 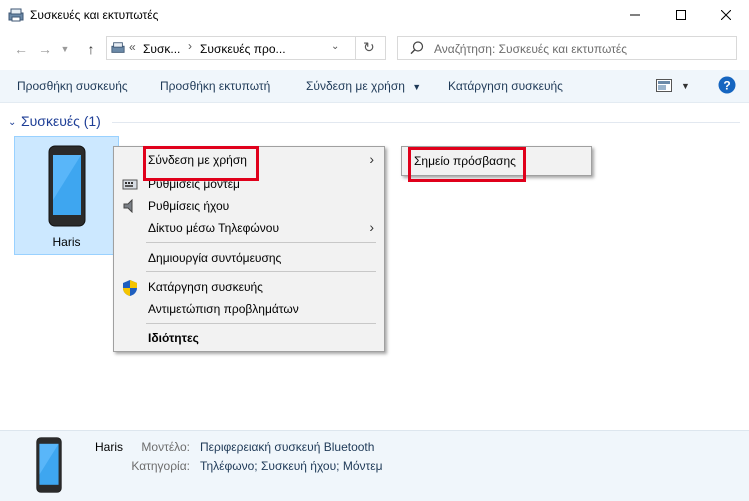 I want to click on group-divider, so click(x=426, y=122).